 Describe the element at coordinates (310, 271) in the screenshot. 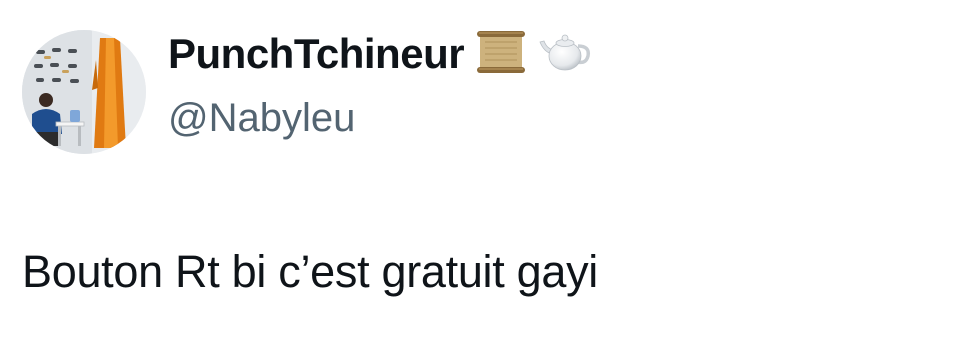

I see `tweet-text: Bouton Rt bi c’est gratuit gayi` at that location.